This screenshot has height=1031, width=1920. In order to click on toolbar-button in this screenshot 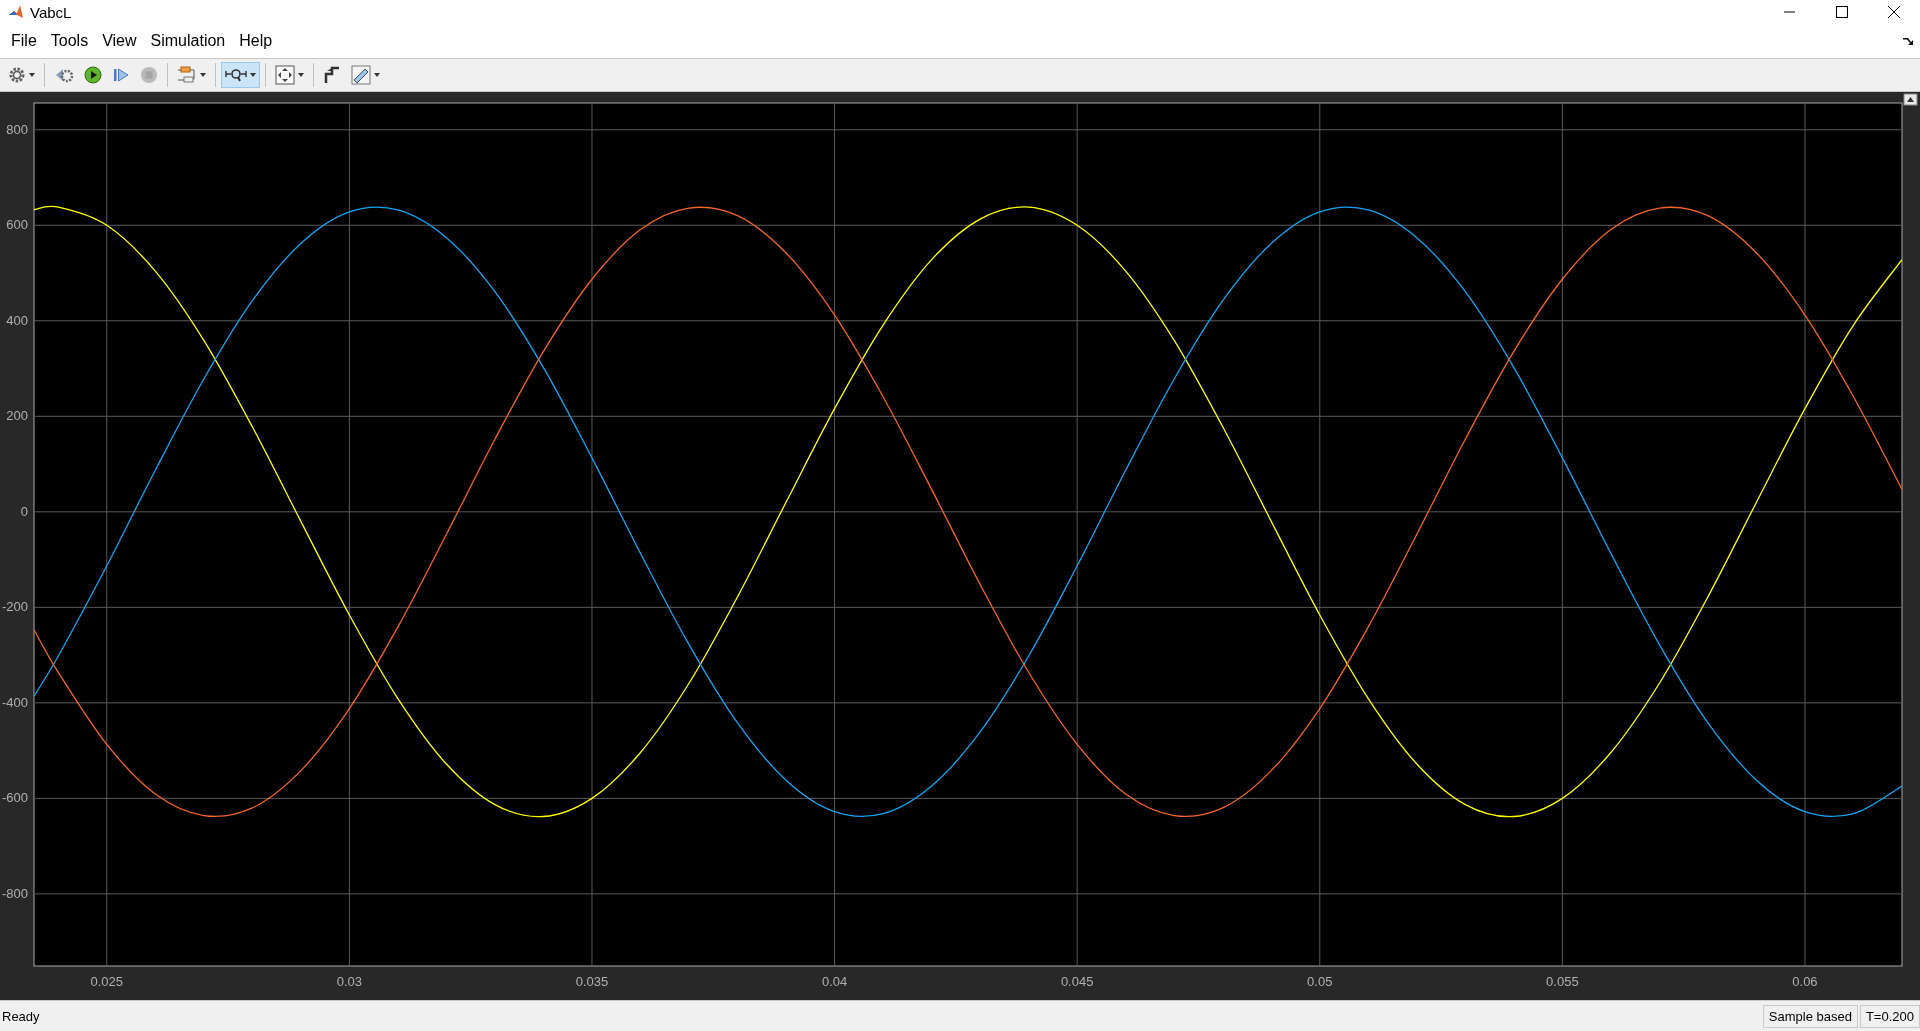, I will do `click(240, 75)`.